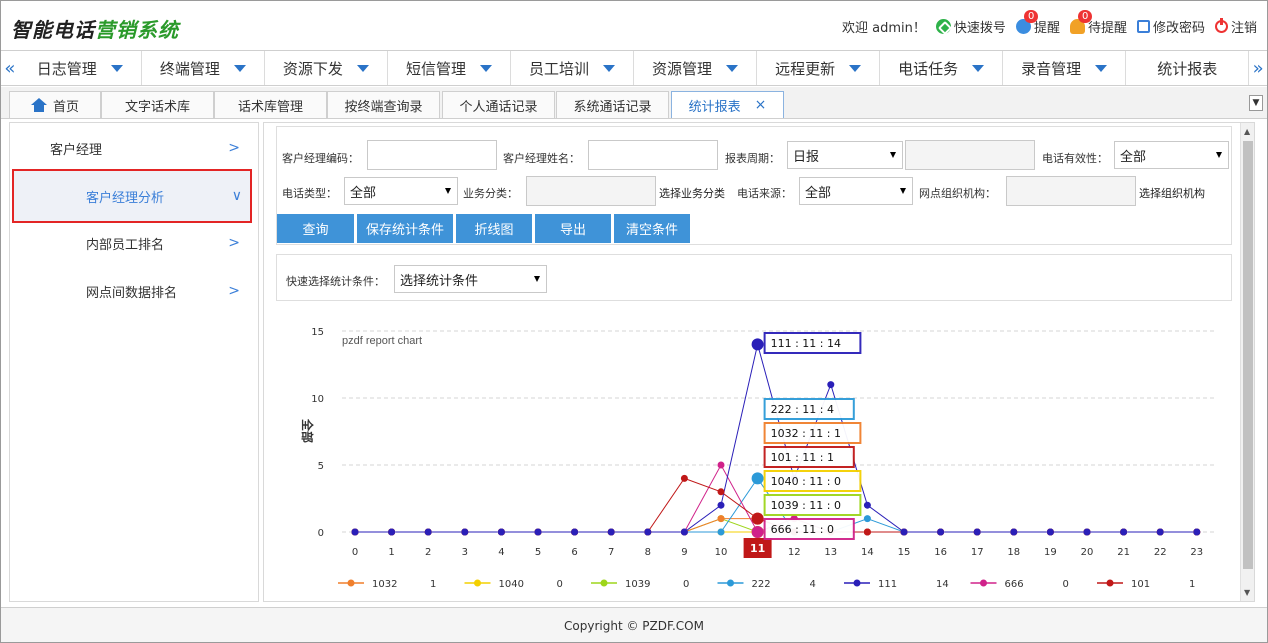 The image size is (1268, 643). I want to click on chevron-down-icon: ∨, so click(236, 196).